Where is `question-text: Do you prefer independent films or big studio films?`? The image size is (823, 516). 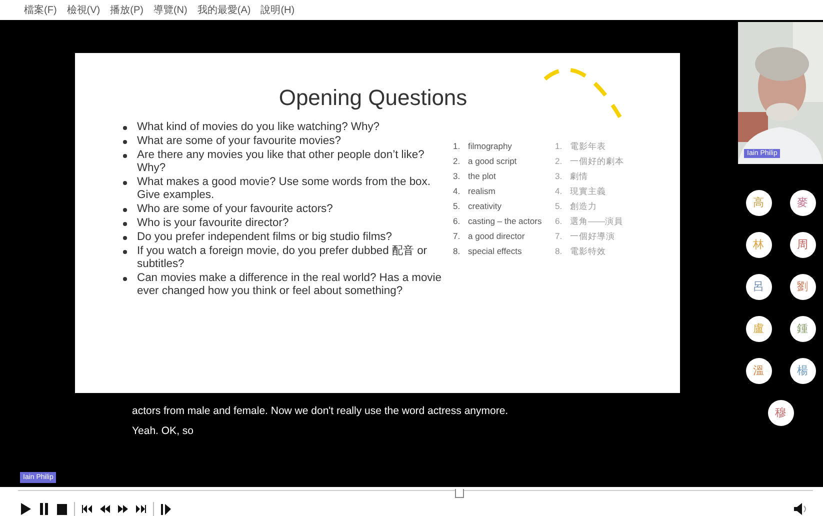 question-text: Do you prefer independent films or big studio films? is located at coordinates (264, 237).